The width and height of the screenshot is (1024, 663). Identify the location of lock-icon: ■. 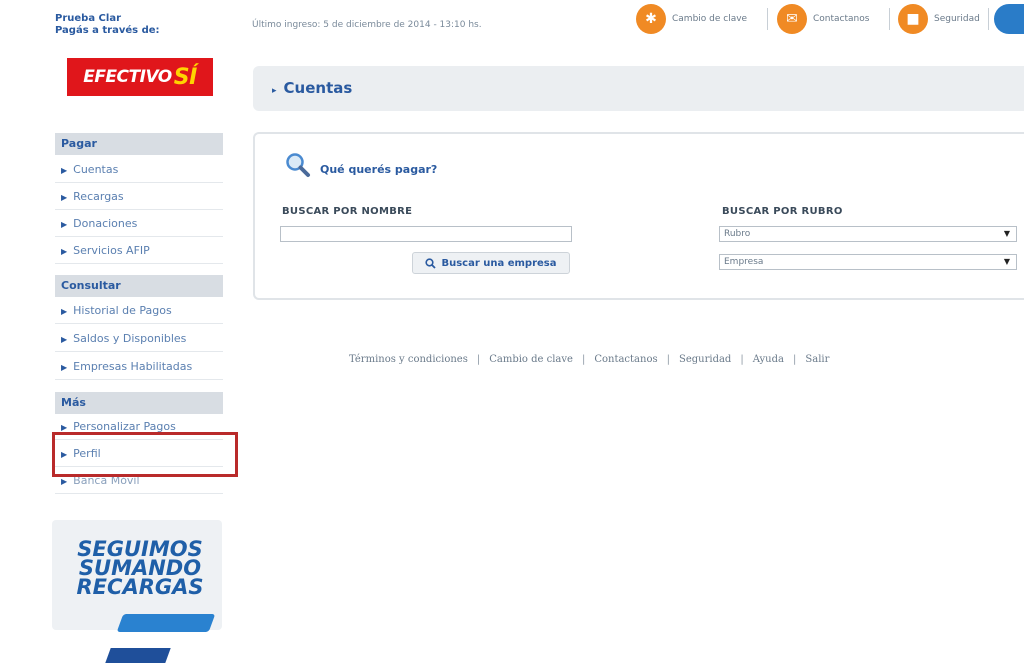
(913, 19).